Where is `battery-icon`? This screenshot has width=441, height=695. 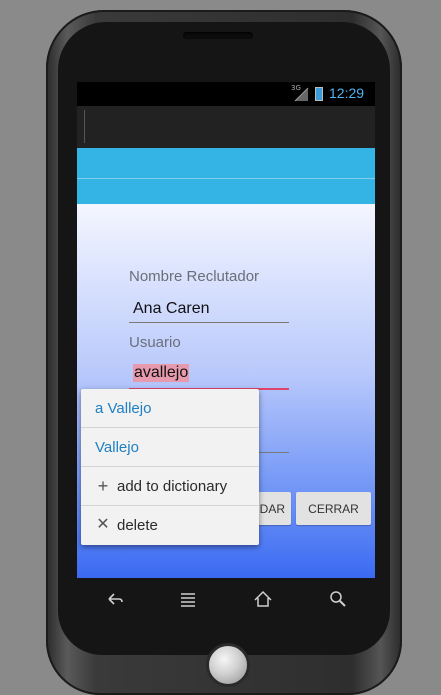 battery-icon is located at coordinates (319, 94).